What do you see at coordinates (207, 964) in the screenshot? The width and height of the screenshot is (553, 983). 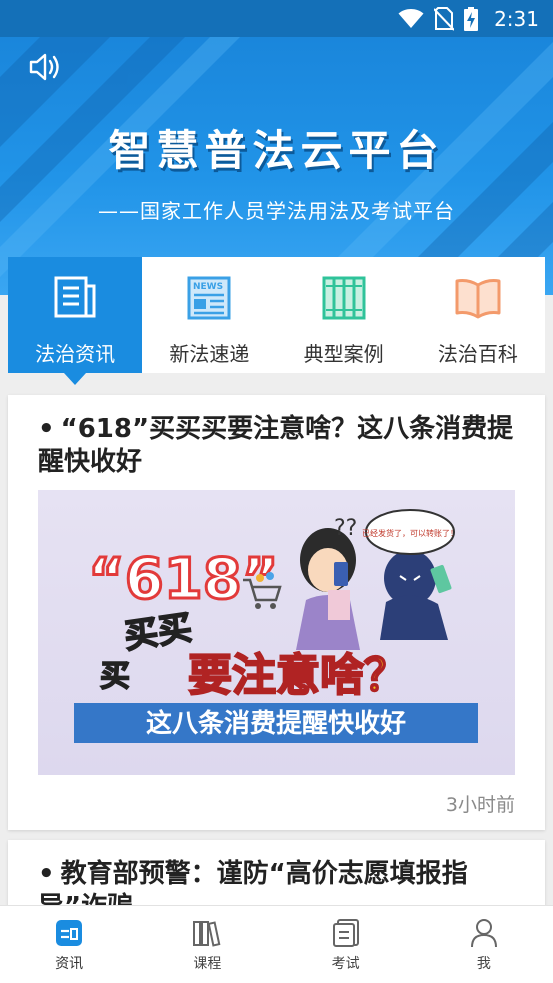 I see `nav-label: 课程` at bounding box center [207, 964].